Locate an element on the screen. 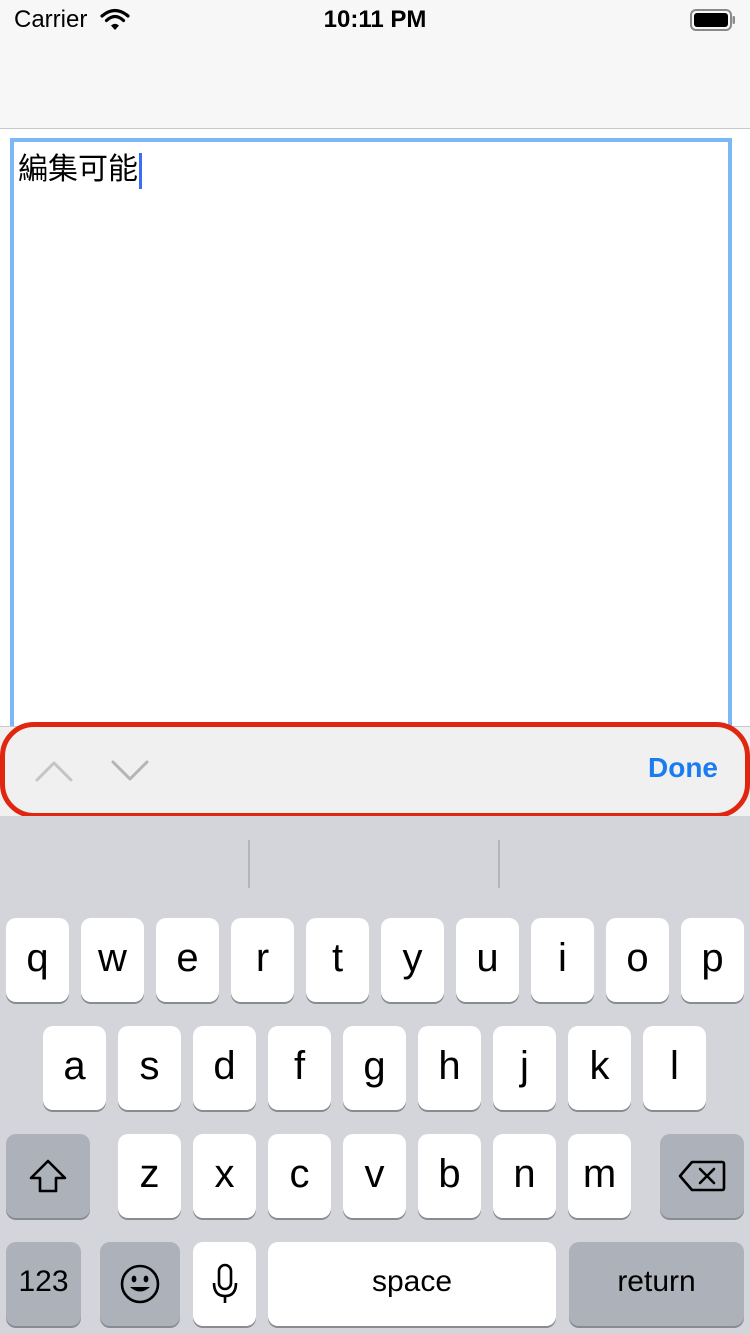 This screenshot has height=1334, width=750. return-key: return is located at coordinates (656, 1284).